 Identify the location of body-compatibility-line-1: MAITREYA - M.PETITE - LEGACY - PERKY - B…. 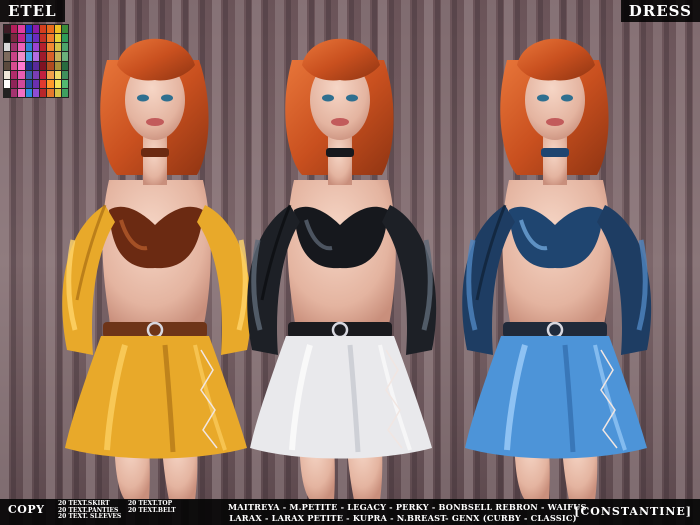
(407, 507).